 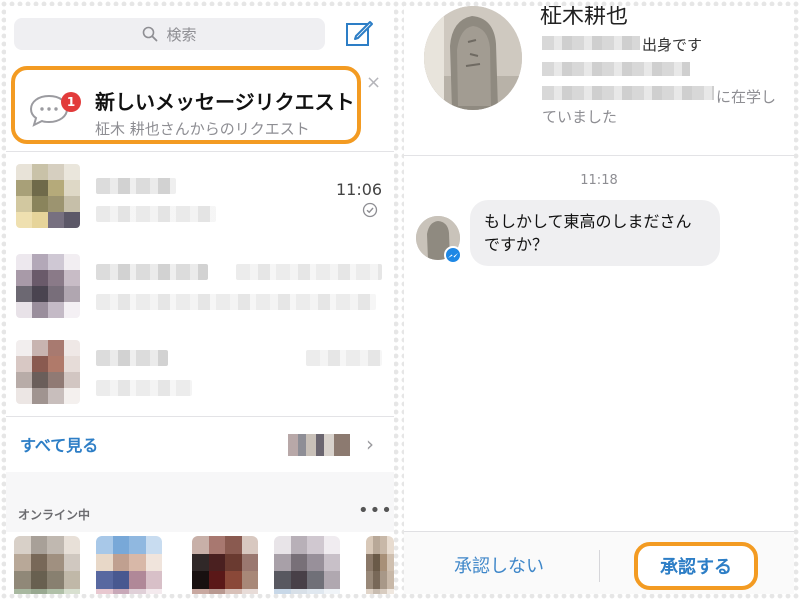 What do you see at coordinates (370, 444) in the screenshot?
I see `chevron-right-icon: ›` at bounding box center [370, 444].